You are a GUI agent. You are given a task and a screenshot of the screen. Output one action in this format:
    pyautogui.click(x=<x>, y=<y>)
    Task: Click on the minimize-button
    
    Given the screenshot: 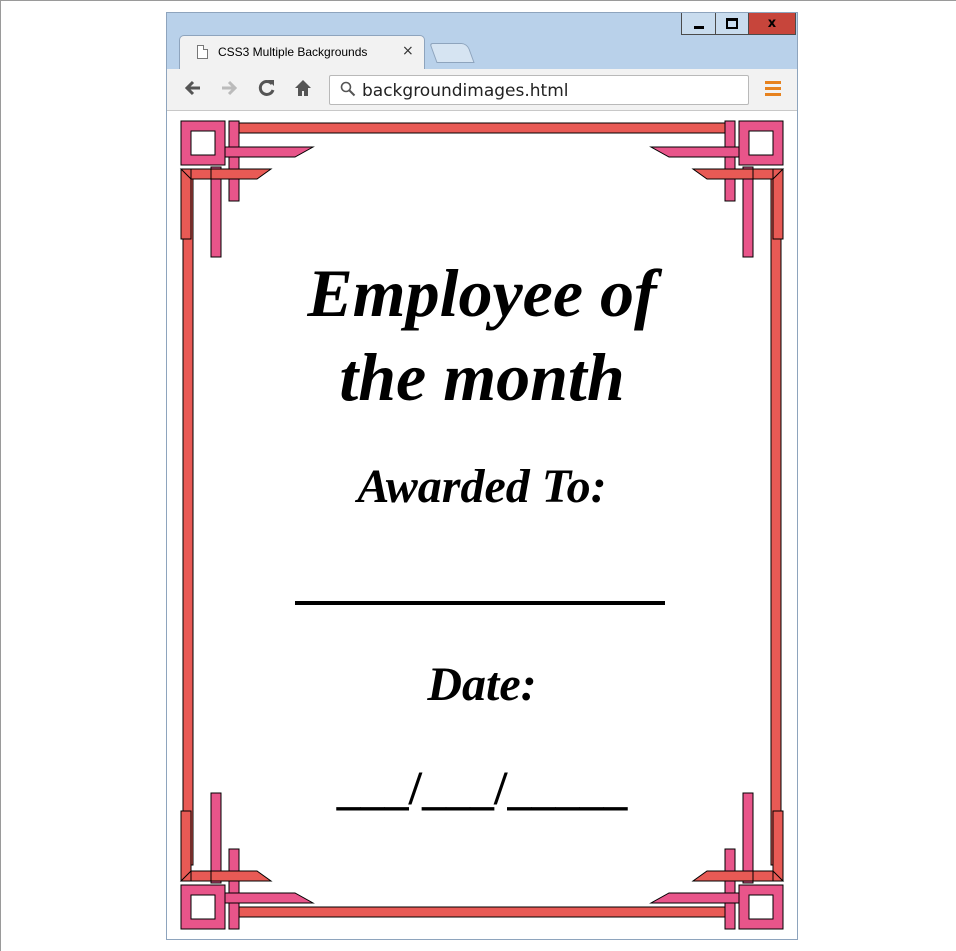 What is the action you would take?
    pyautogui.click(x=698, y=24)
    